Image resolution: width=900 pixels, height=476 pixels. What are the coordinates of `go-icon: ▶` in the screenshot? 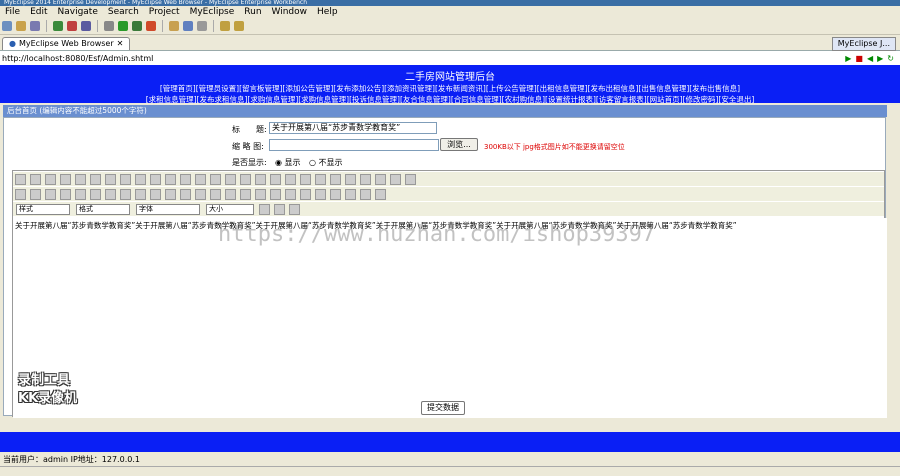 It's located at (848, 58).